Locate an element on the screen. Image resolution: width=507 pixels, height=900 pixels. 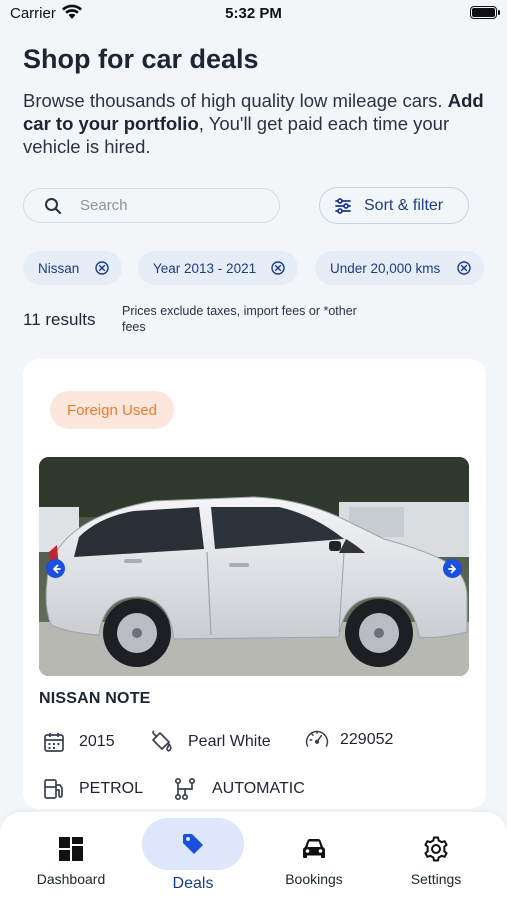
spec-fuel: PETROL is located at coordinates (92, 789).